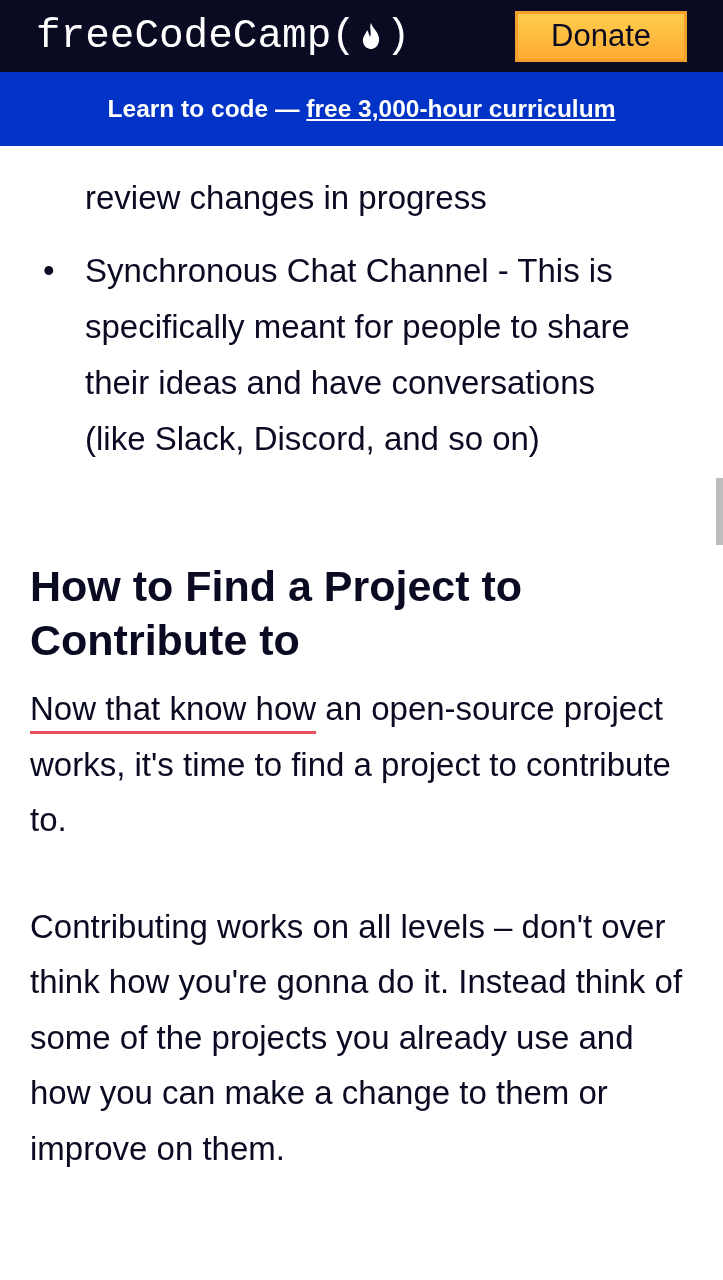  Describe the element at coordinates (358, 355) in the screenshot. I see `list-item: Synchronous Chat Channel - This is specifically meant for people to share their ideas and have conversations (like Slack, Discord, and so on)` at that location.